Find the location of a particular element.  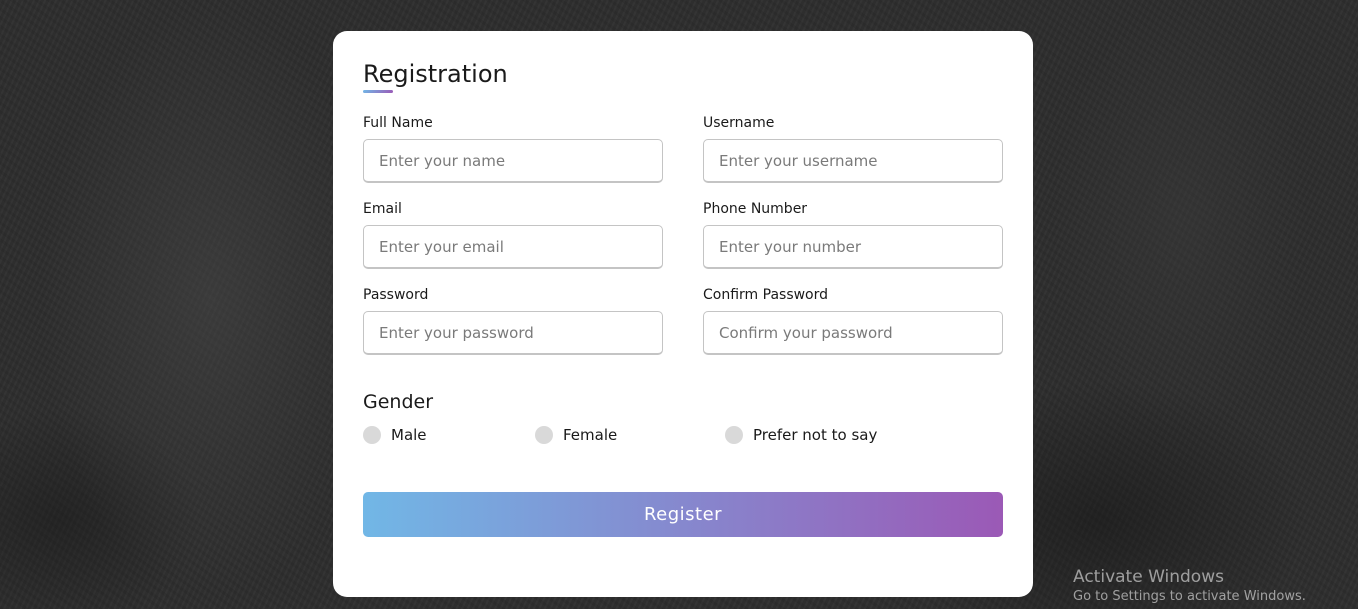

title-underline is located at coordinates (378, 91).